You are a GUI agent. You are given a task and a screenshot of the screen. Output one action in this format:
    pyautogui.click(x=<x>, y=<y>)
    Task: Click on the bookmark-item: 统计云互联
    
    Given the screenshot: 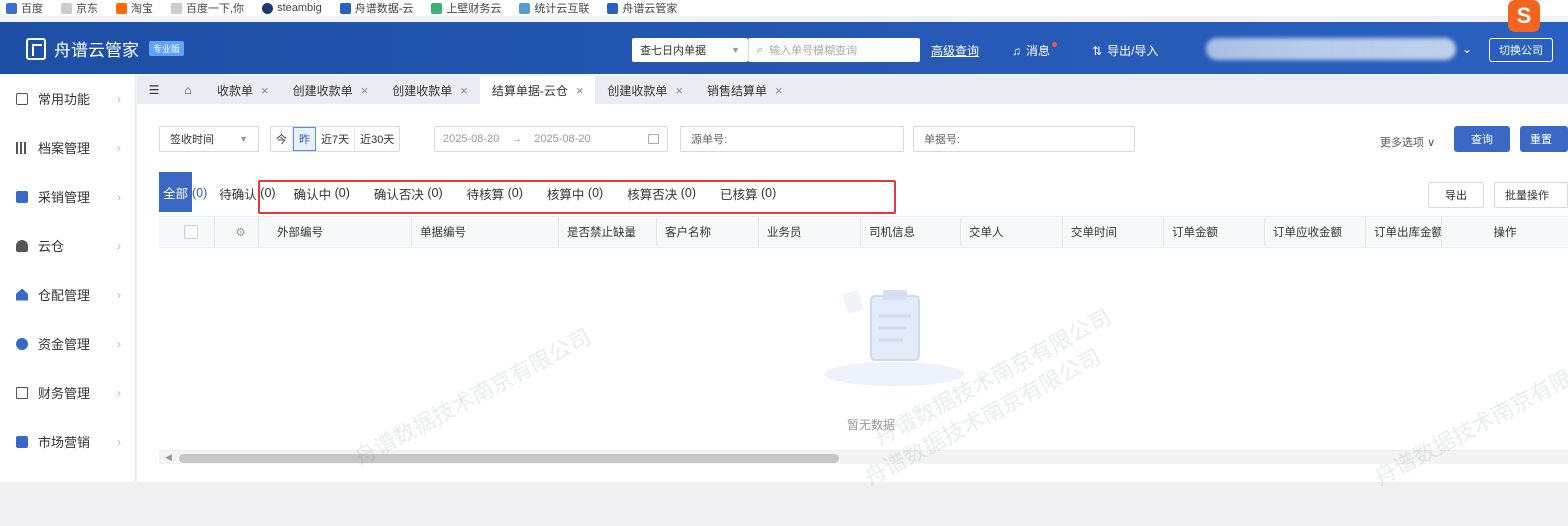 What is the action you would take?
    pyautogui.click(x=554, y=8)
    